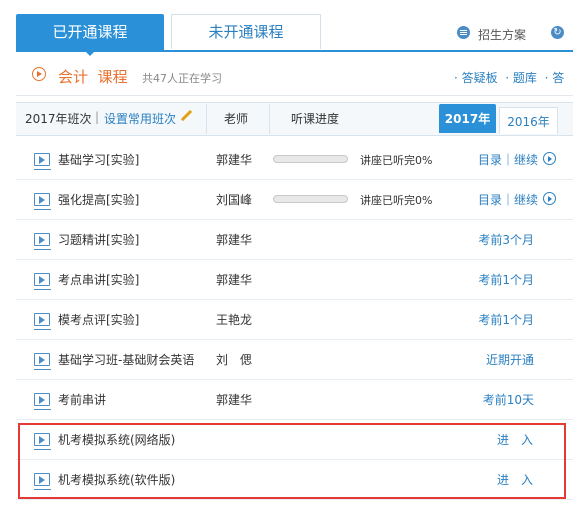 This screenshot has height=506, width=573. Describe the element at coordinates (508, 400) in the screenshot. I see `schedule-label: 考前10天` at that location.